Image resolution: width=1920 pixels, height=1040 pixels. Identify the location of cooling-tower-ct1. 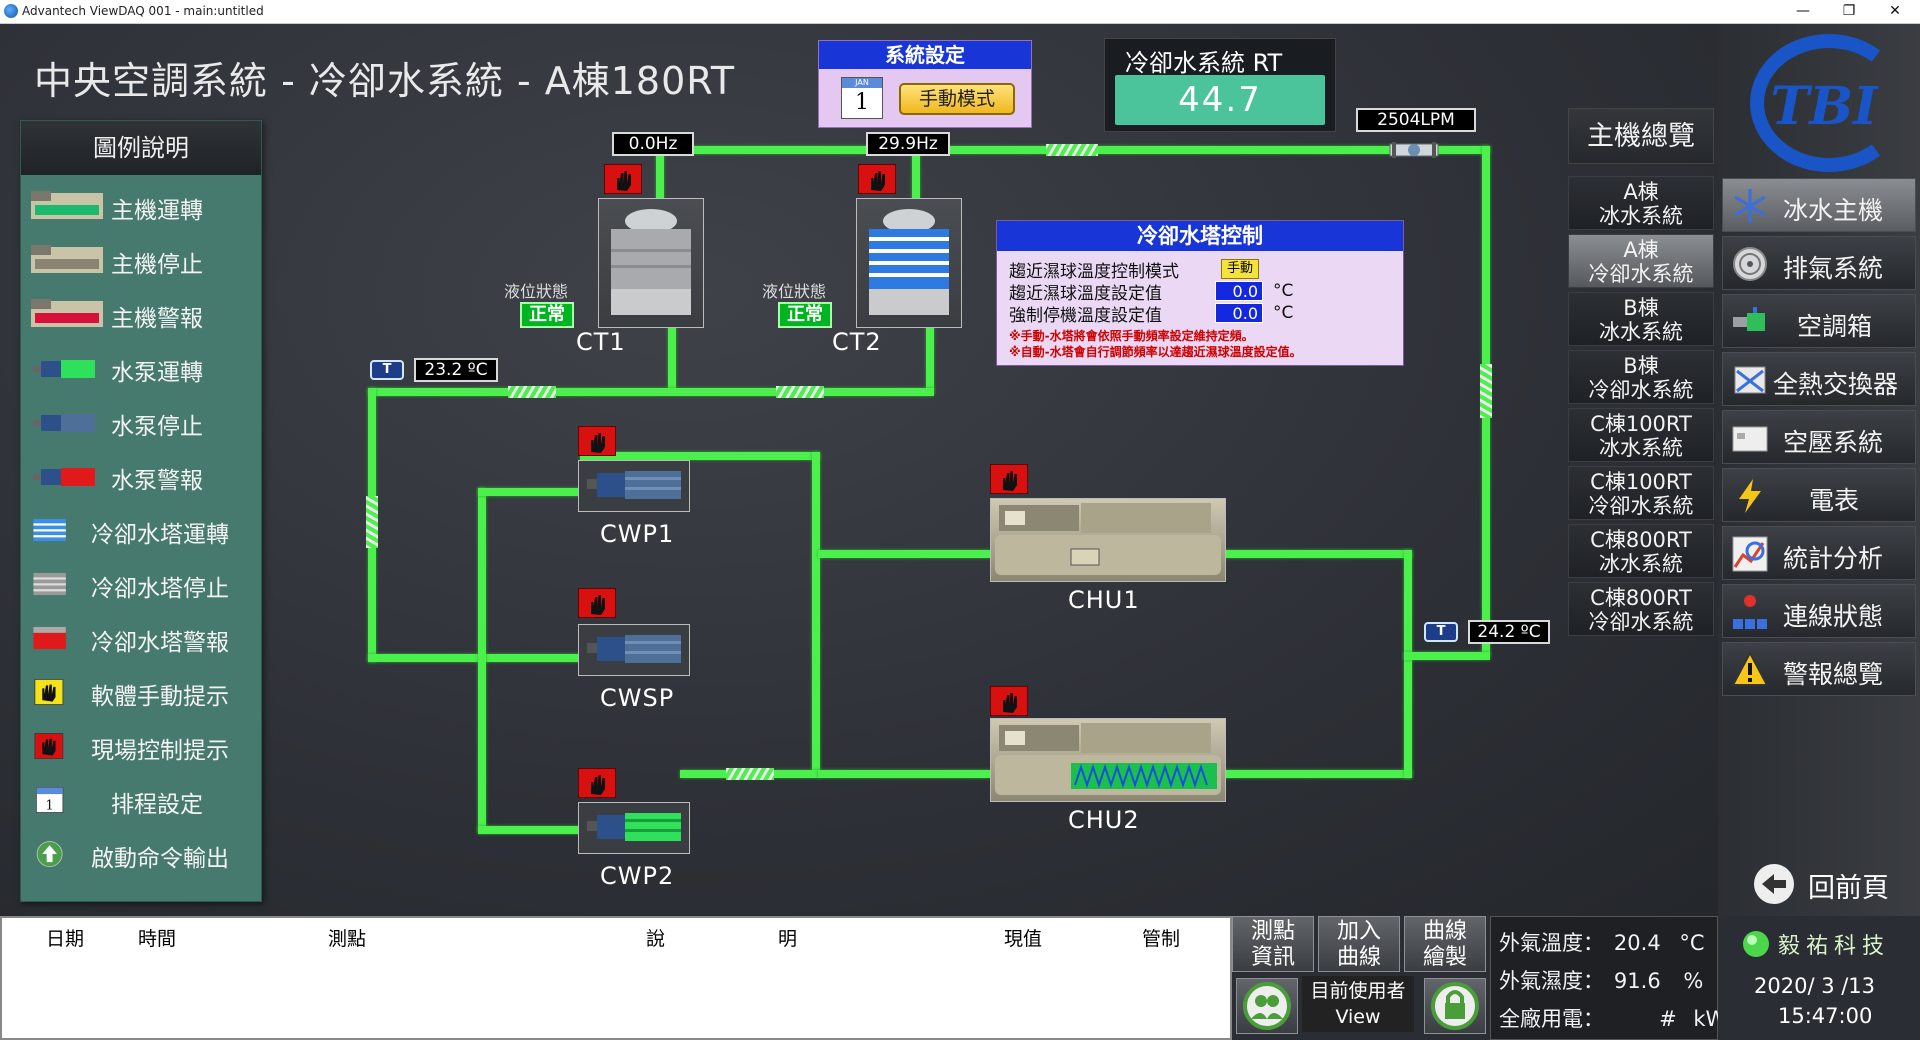
(651, 263).